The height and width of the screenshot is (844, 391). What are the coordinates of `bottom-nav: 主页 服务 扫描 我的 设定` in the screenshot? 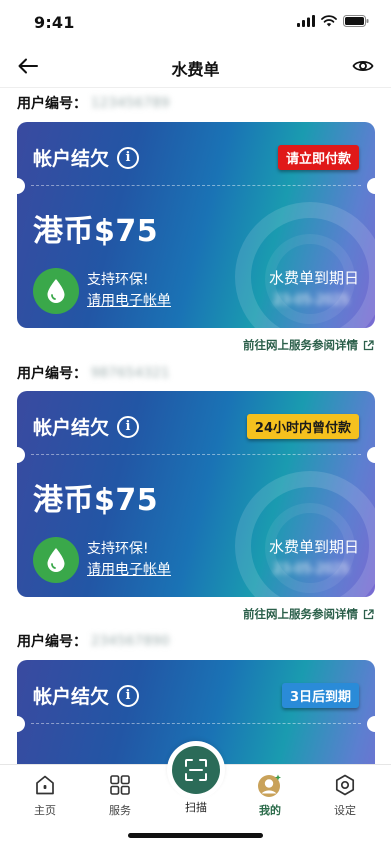 It's located at (195, 792).